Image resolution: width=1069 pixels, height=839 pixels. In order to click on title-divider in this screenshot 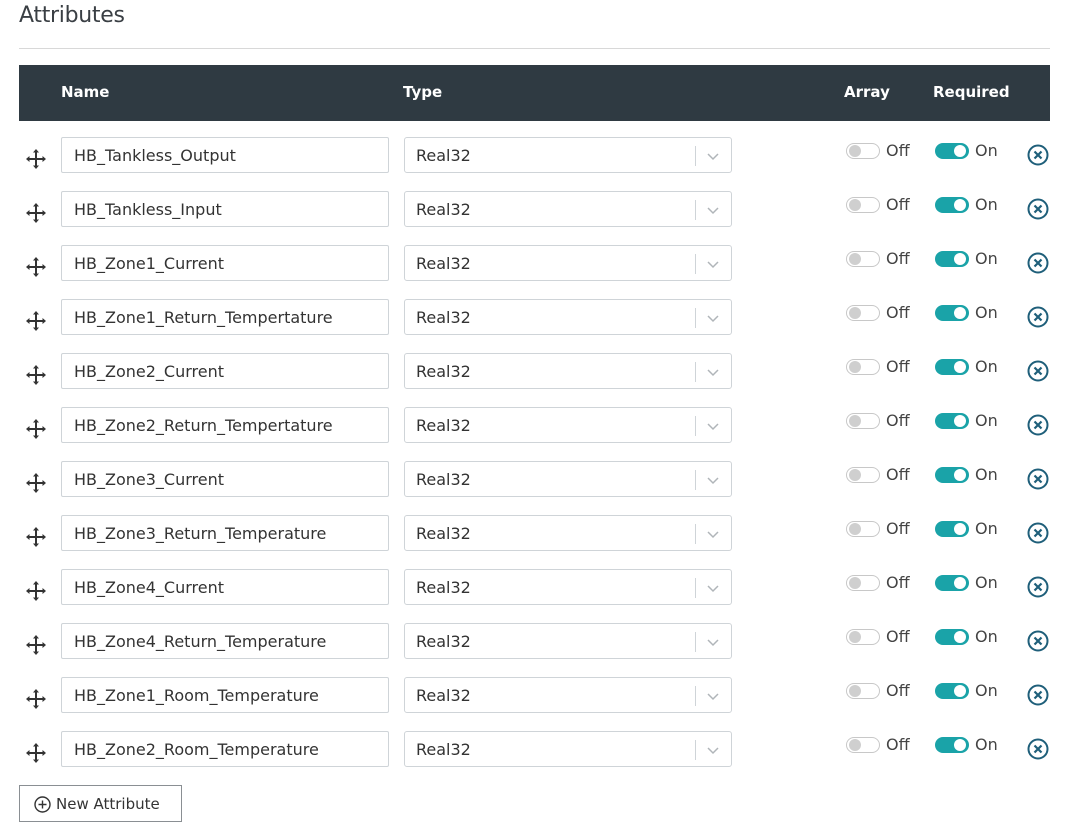, I will do `click(534, 48)`.